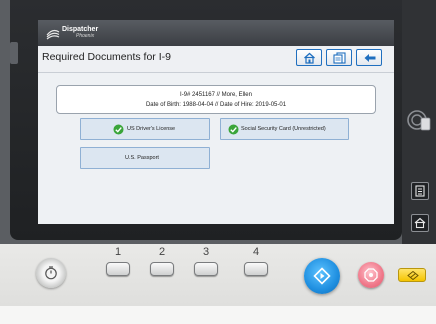 Image resolution: width=436 pixels, height=324 pixels. I want to click on logo-icon, so click(53, 34).